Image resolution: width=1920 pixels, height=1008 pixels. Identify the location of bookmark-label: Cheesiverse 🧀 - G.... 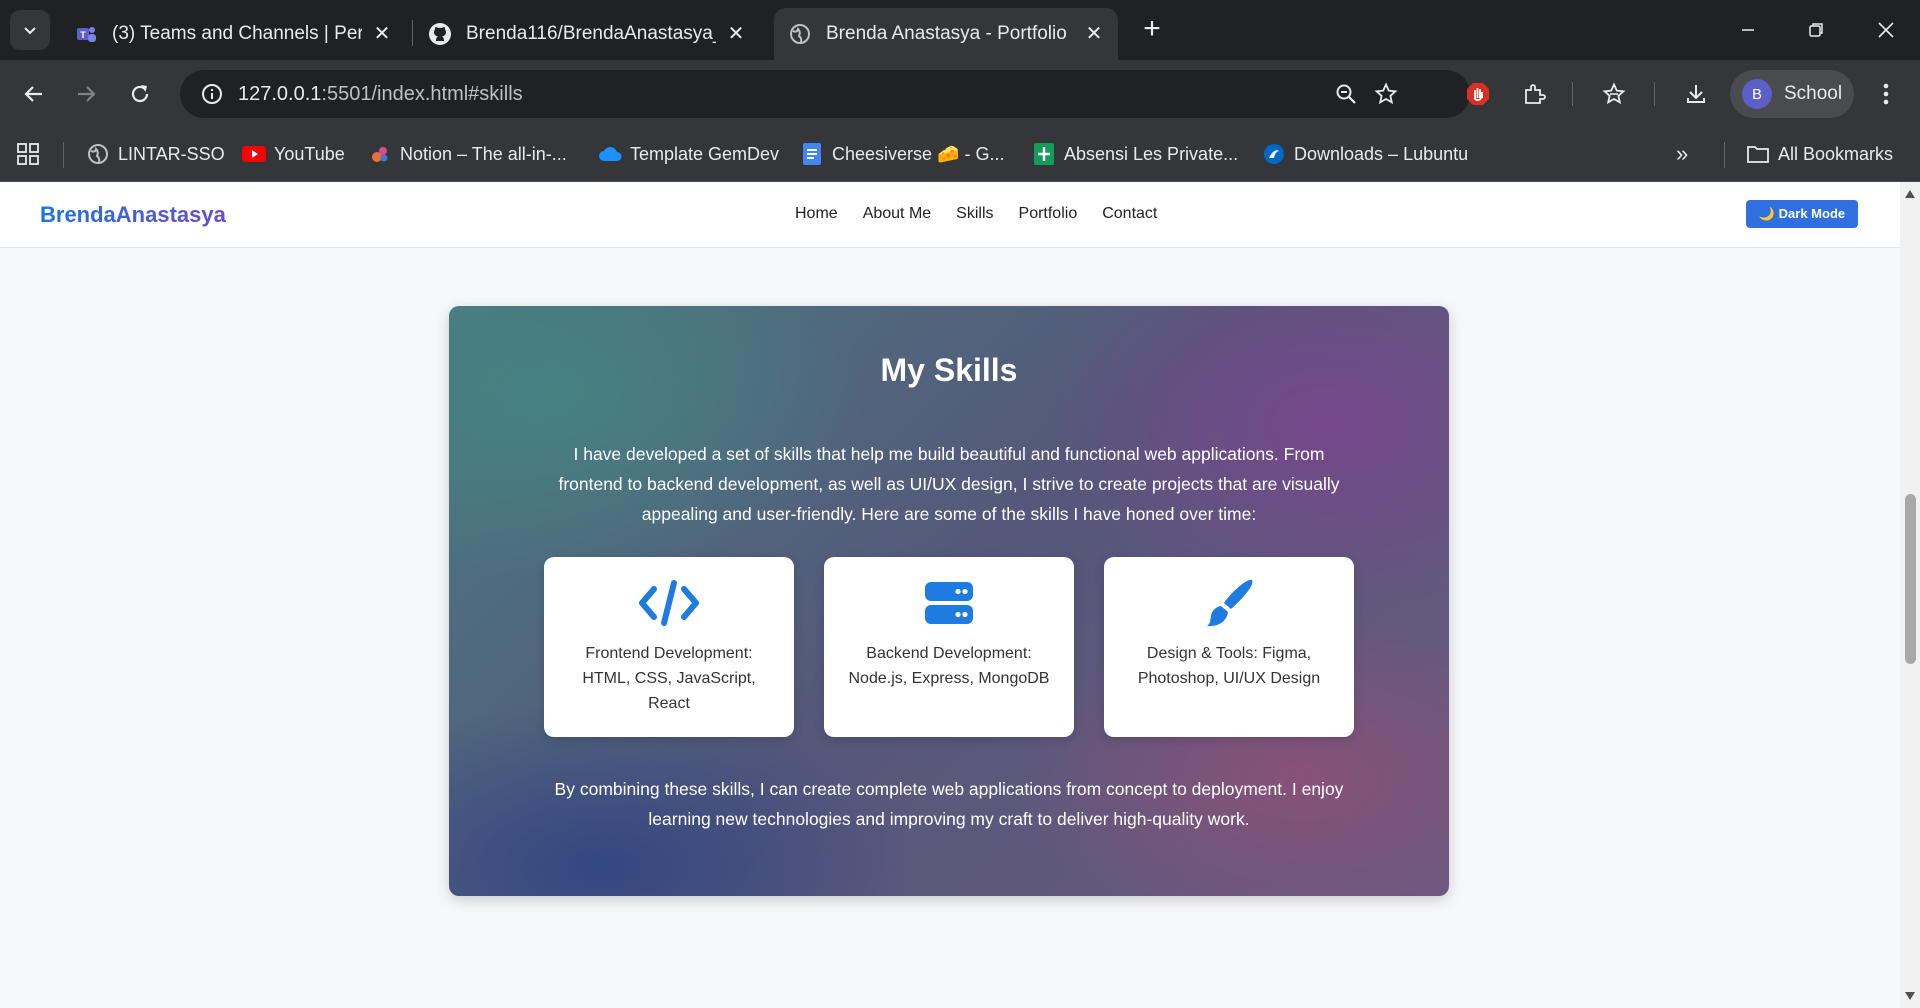
(918, 153).